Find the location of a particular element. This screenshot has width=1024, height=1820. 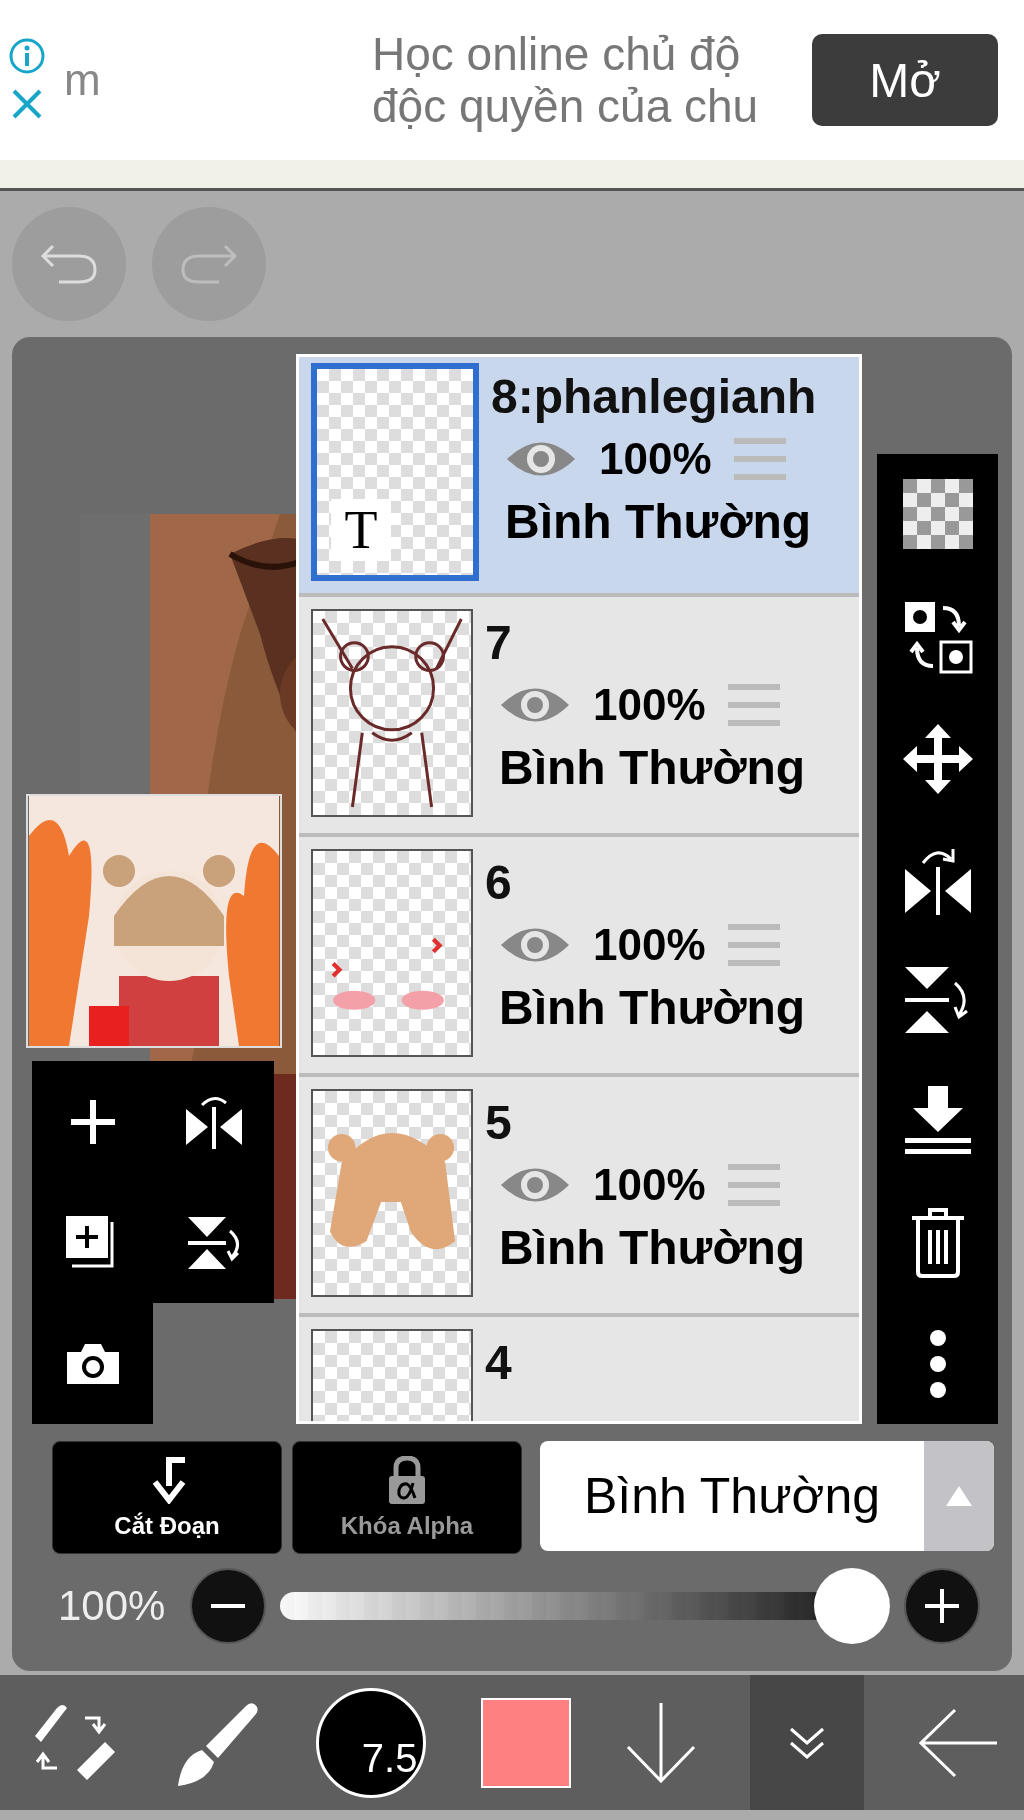

more-icon is located at coordinates (937, 1363).